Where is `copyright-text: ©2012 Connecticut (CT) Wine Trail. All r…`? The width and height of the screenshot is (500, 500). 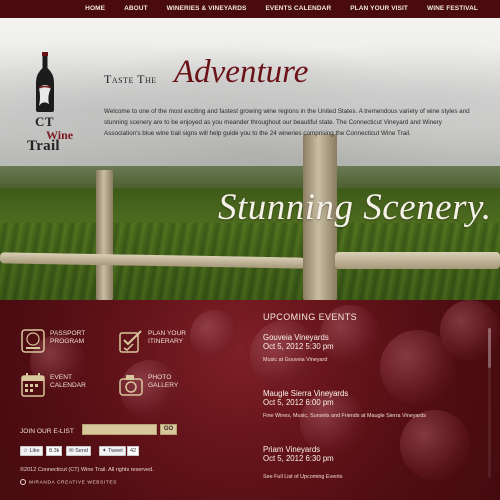
copyright-text: ©2012 Connecticut (CT) Wine Trail. All r… is located at coordinates (87, 470).